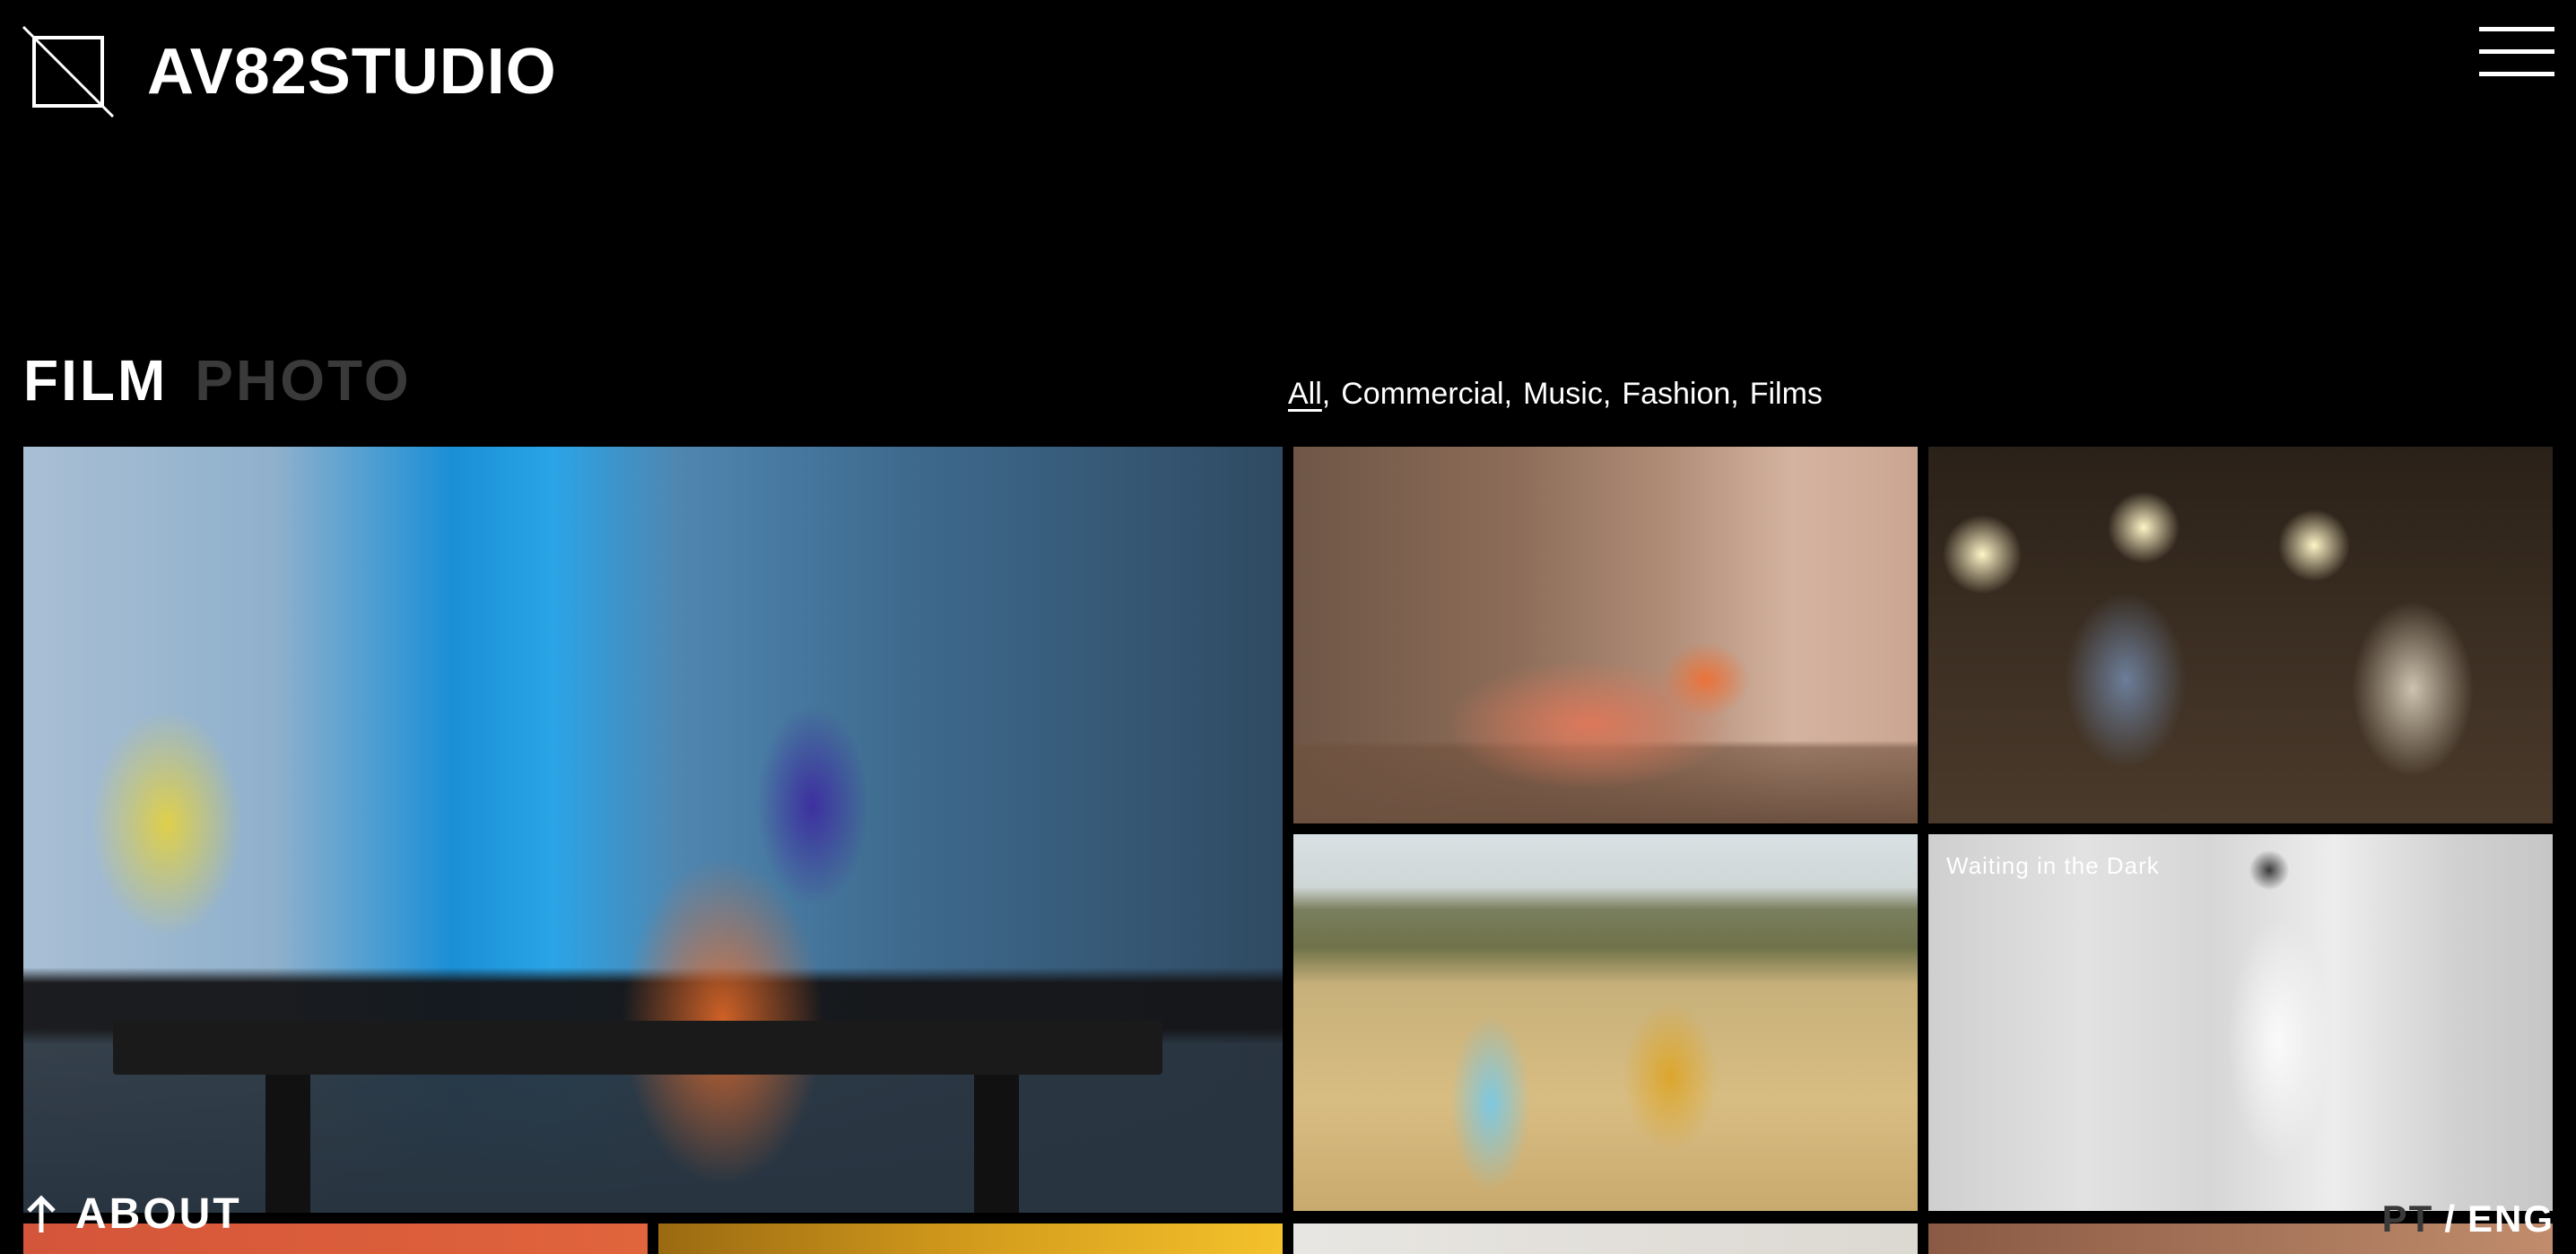 The height and width of the screenshot is (1254, 2576). Describe the element at coordinates (1305, 394) in the screenshot. I see `filter-all: All` at that location.